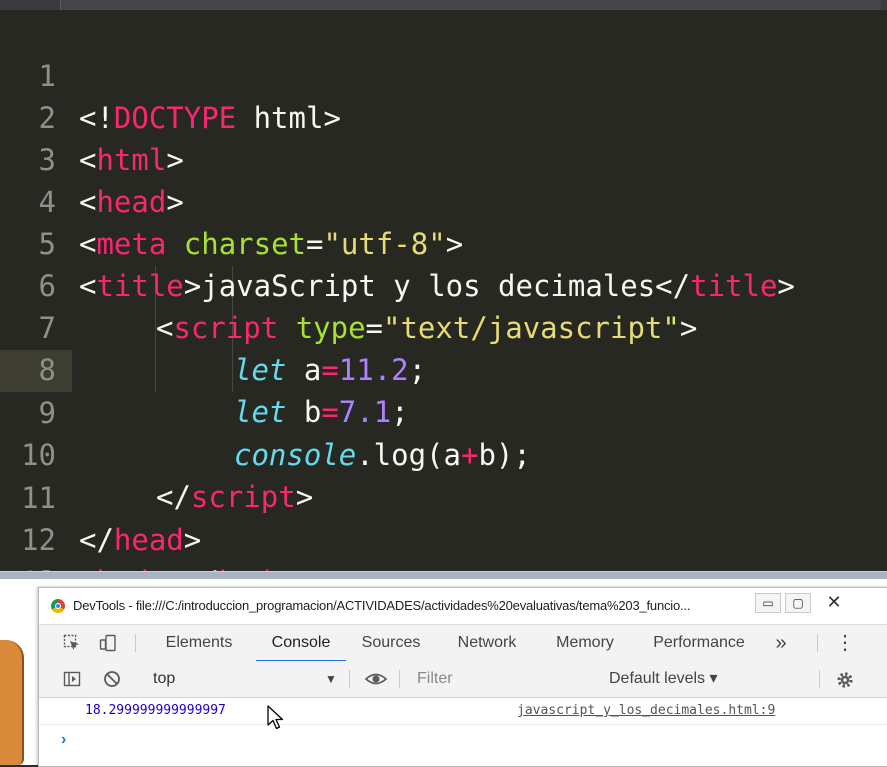 Image resolution: width=887 pixels, height=767 pixels. I want to click on more-tabs-button: », so click(781, 643).